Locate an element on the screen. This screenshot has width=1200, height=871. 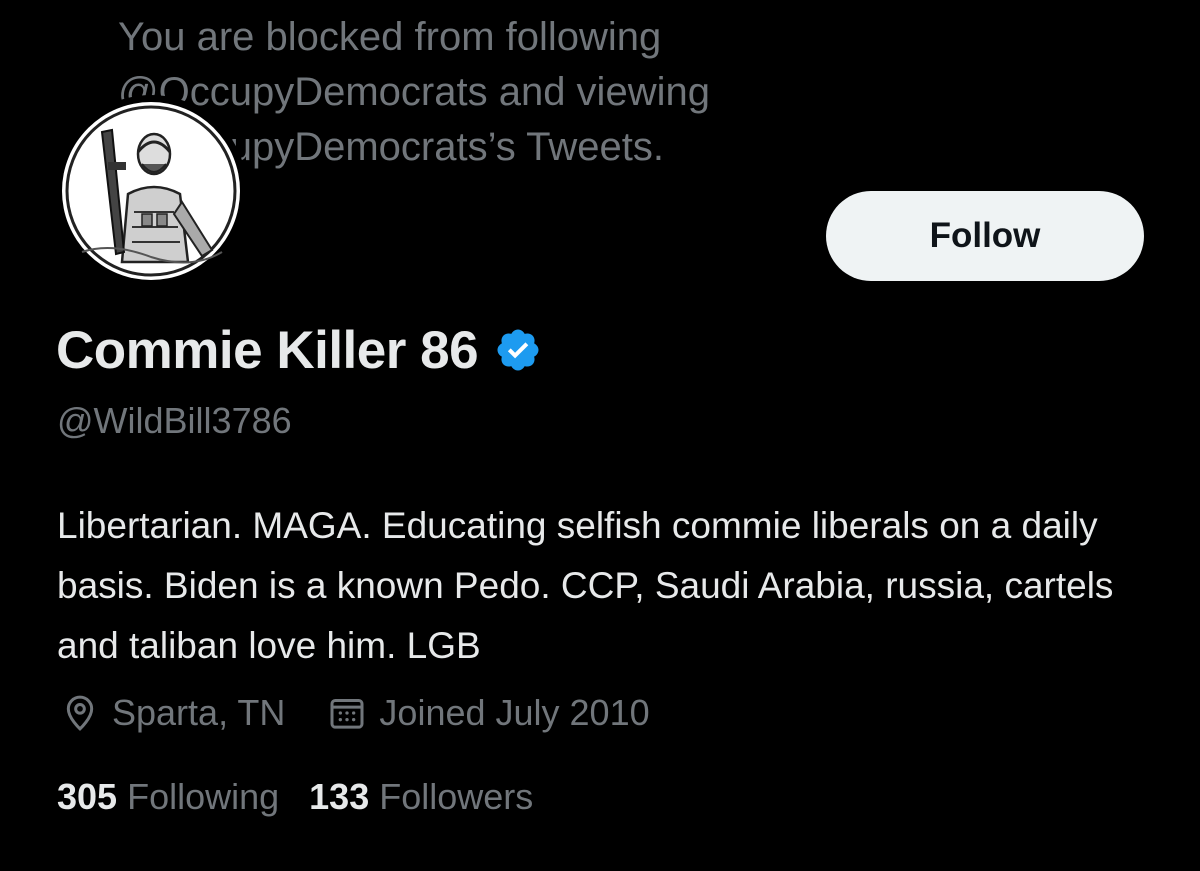
avatar is located at coordinates (151, 191).